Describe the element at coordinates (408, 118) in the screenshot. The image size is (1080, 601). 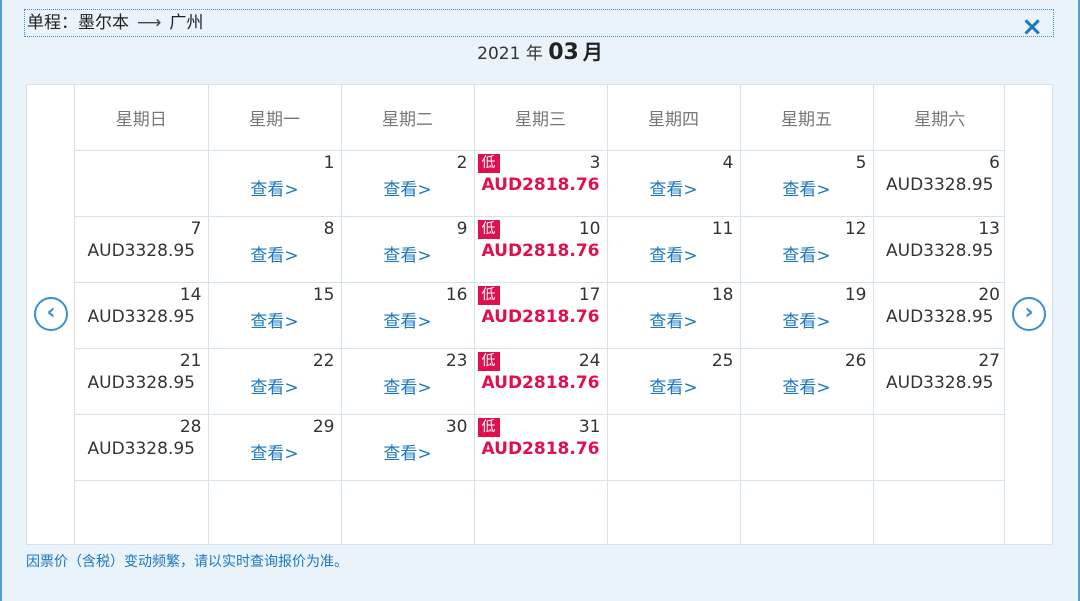
I see `weekday-header: 星期二` at that location.